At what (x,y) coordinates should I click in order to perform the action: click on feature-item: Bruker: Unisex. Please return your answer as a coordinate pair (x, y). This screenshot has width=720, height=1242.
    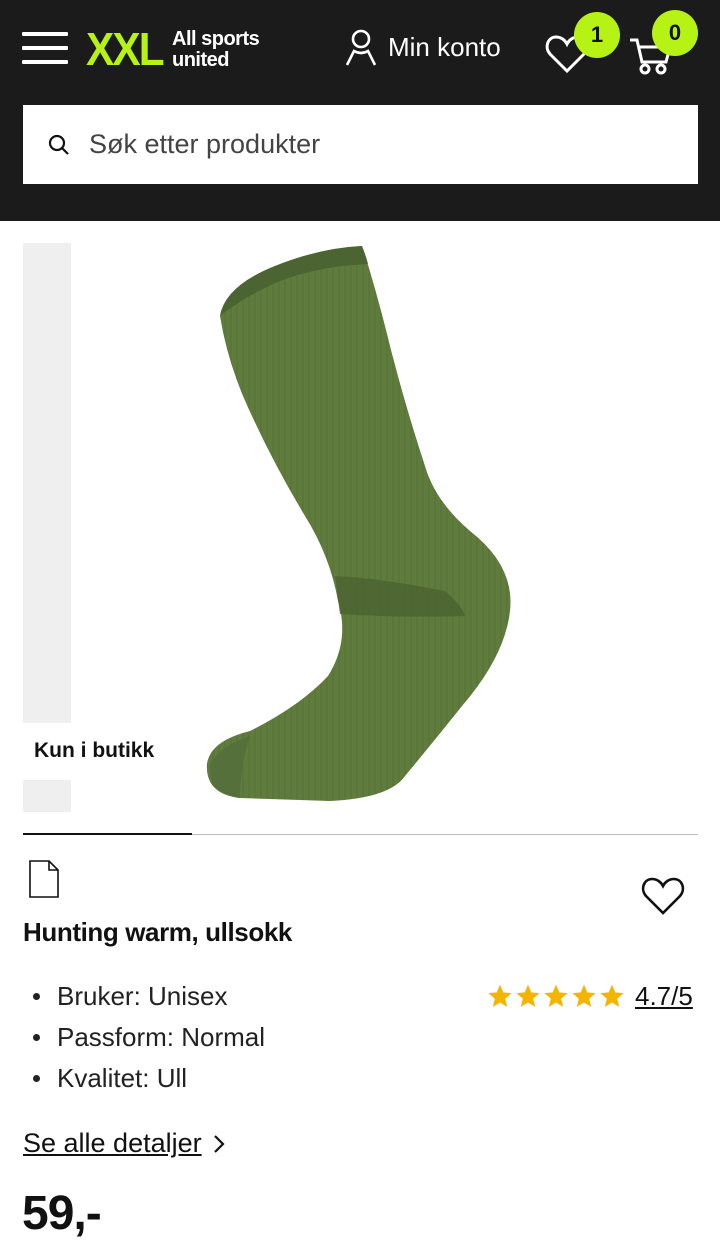
    Looking at the image, I should click on (149, 996).